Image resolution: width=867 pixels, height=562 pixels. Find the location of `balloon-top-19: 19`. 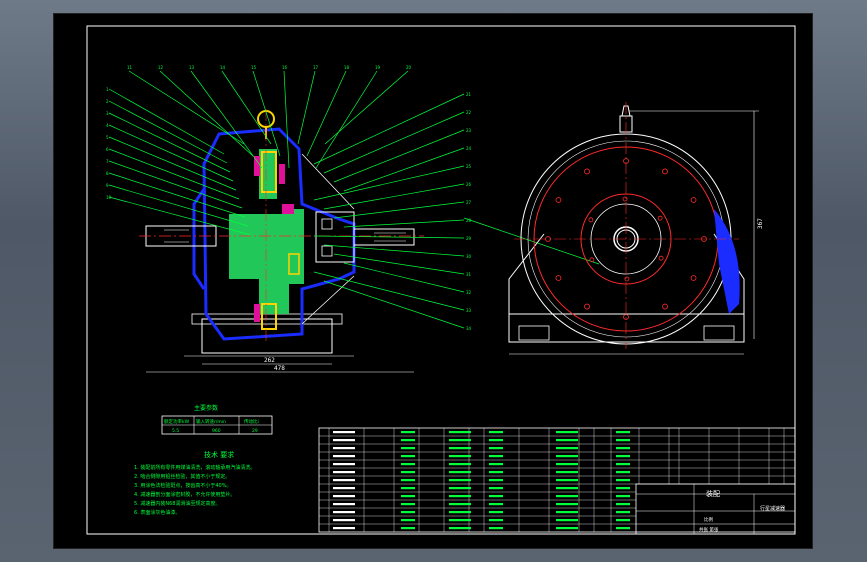

balloon-top-19: 19 is located at coordinates (378, 67).